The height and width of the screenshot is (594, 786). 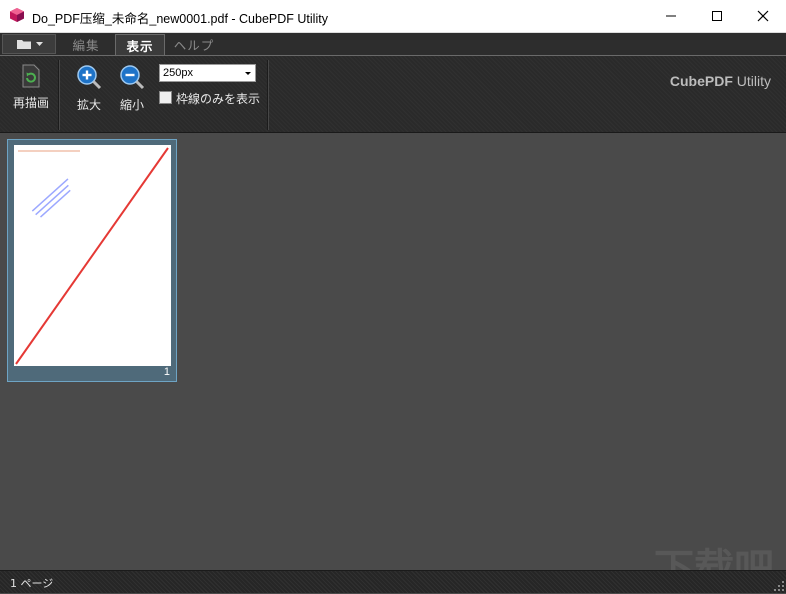 I want to click on refresh-document-icon, so click(x=31, y=76).